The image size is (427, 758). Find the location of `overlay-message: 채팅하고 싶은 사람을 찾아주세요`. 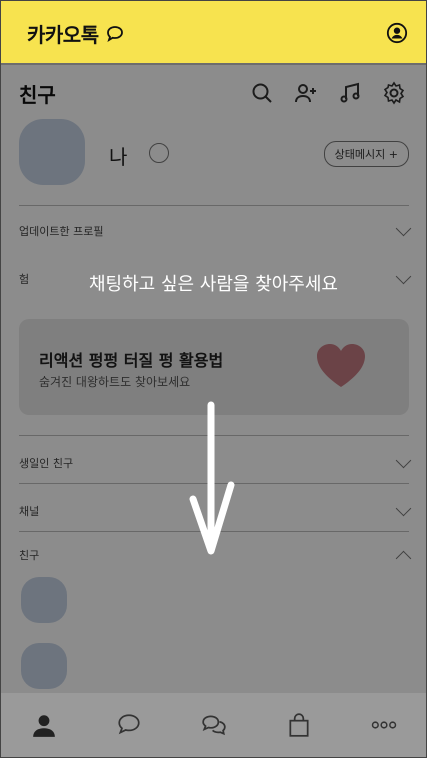

overlay-message: 채팅하고 싶은 사람을 찾아주세요 is located at coordinates (213, 284).